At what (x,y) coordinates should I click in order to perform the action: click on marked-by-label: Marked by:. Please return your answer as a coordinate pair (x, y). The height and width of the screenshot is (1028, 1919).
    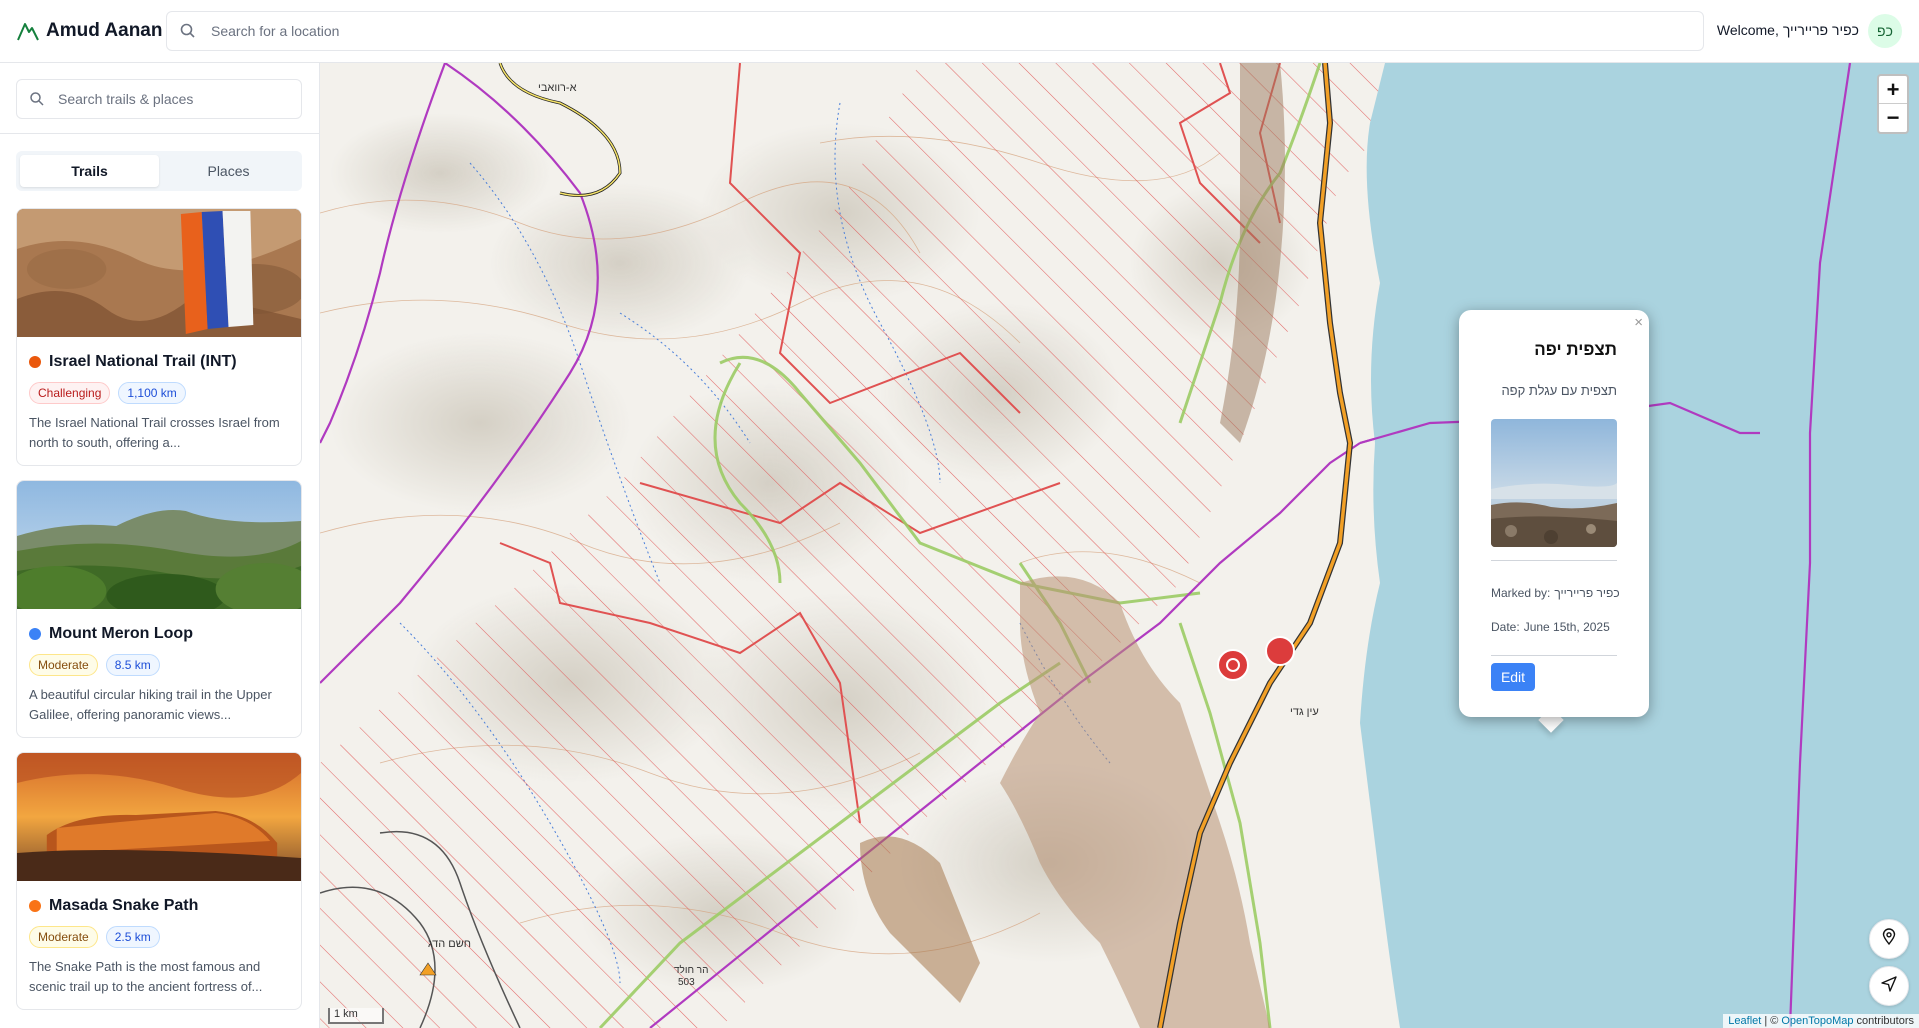
    Looking at the image, I should click on (1521, 593).